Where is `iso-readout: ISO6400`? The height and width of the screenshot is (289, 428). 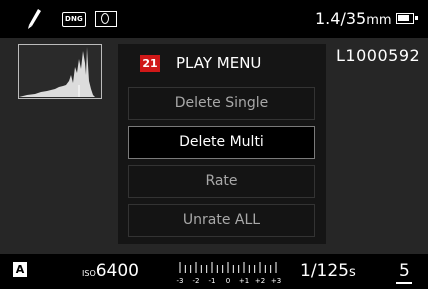 iso-readout: ISO6400 is located at coordinates (110, 271).